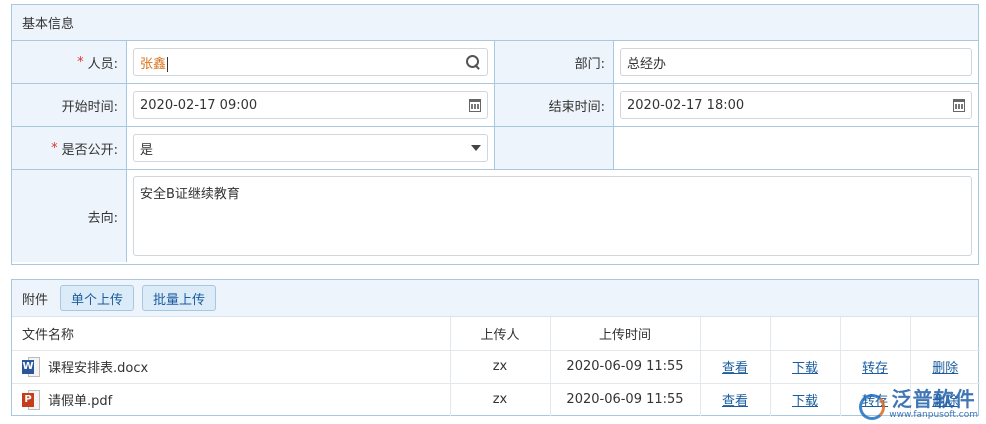 This screenshot has width=986, height=424. Describe the element at coordinates (31, 366) in the screenshot. I see `word-doc-icon: W` at that location.